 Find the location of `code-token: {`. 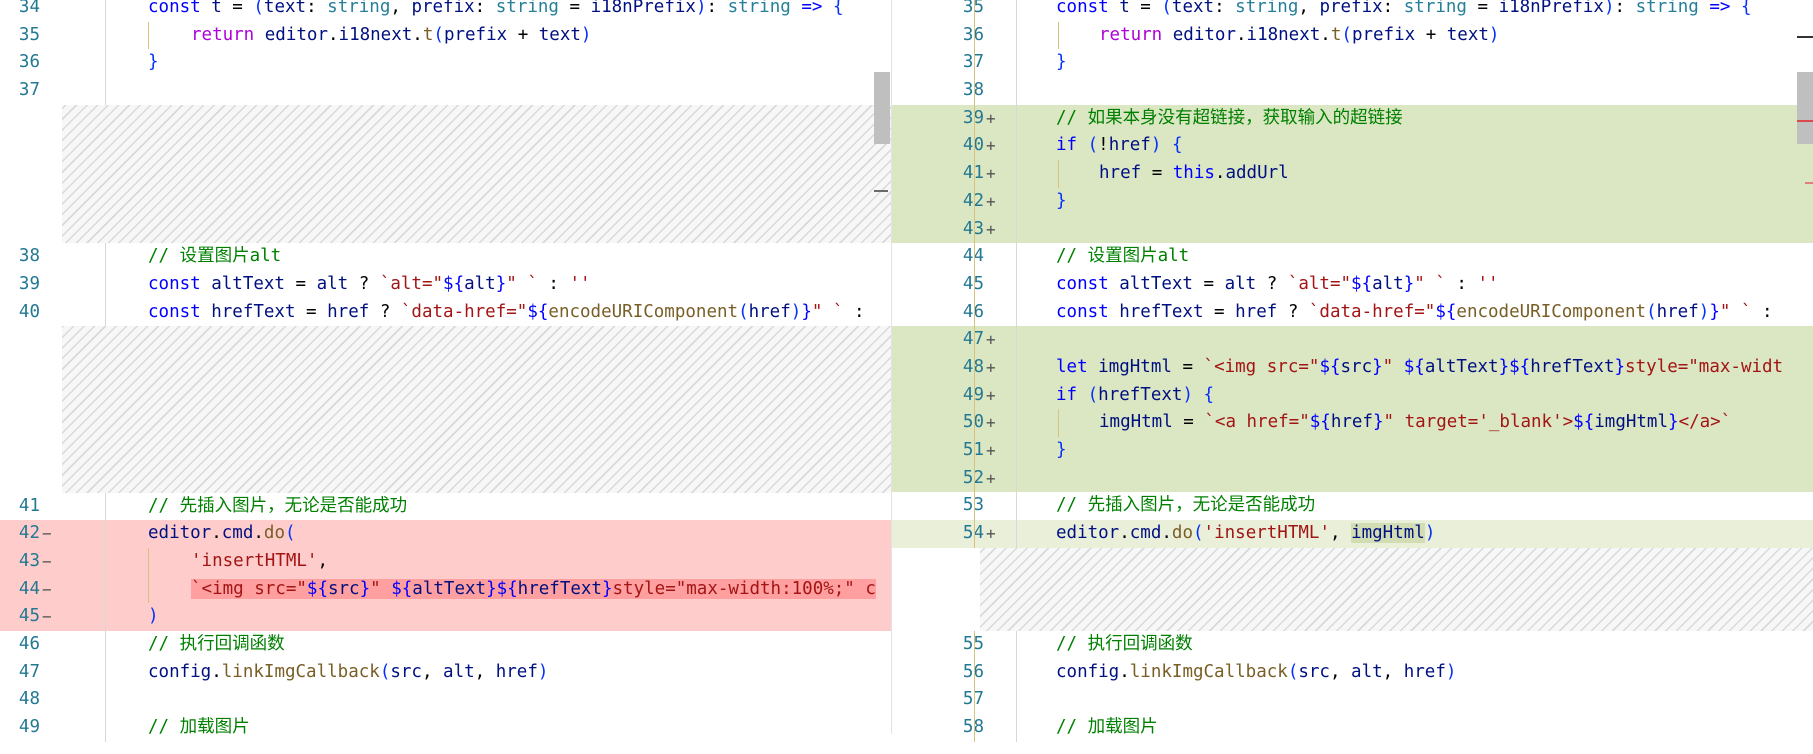

code-token: { is located at coordinates (1209, 394).